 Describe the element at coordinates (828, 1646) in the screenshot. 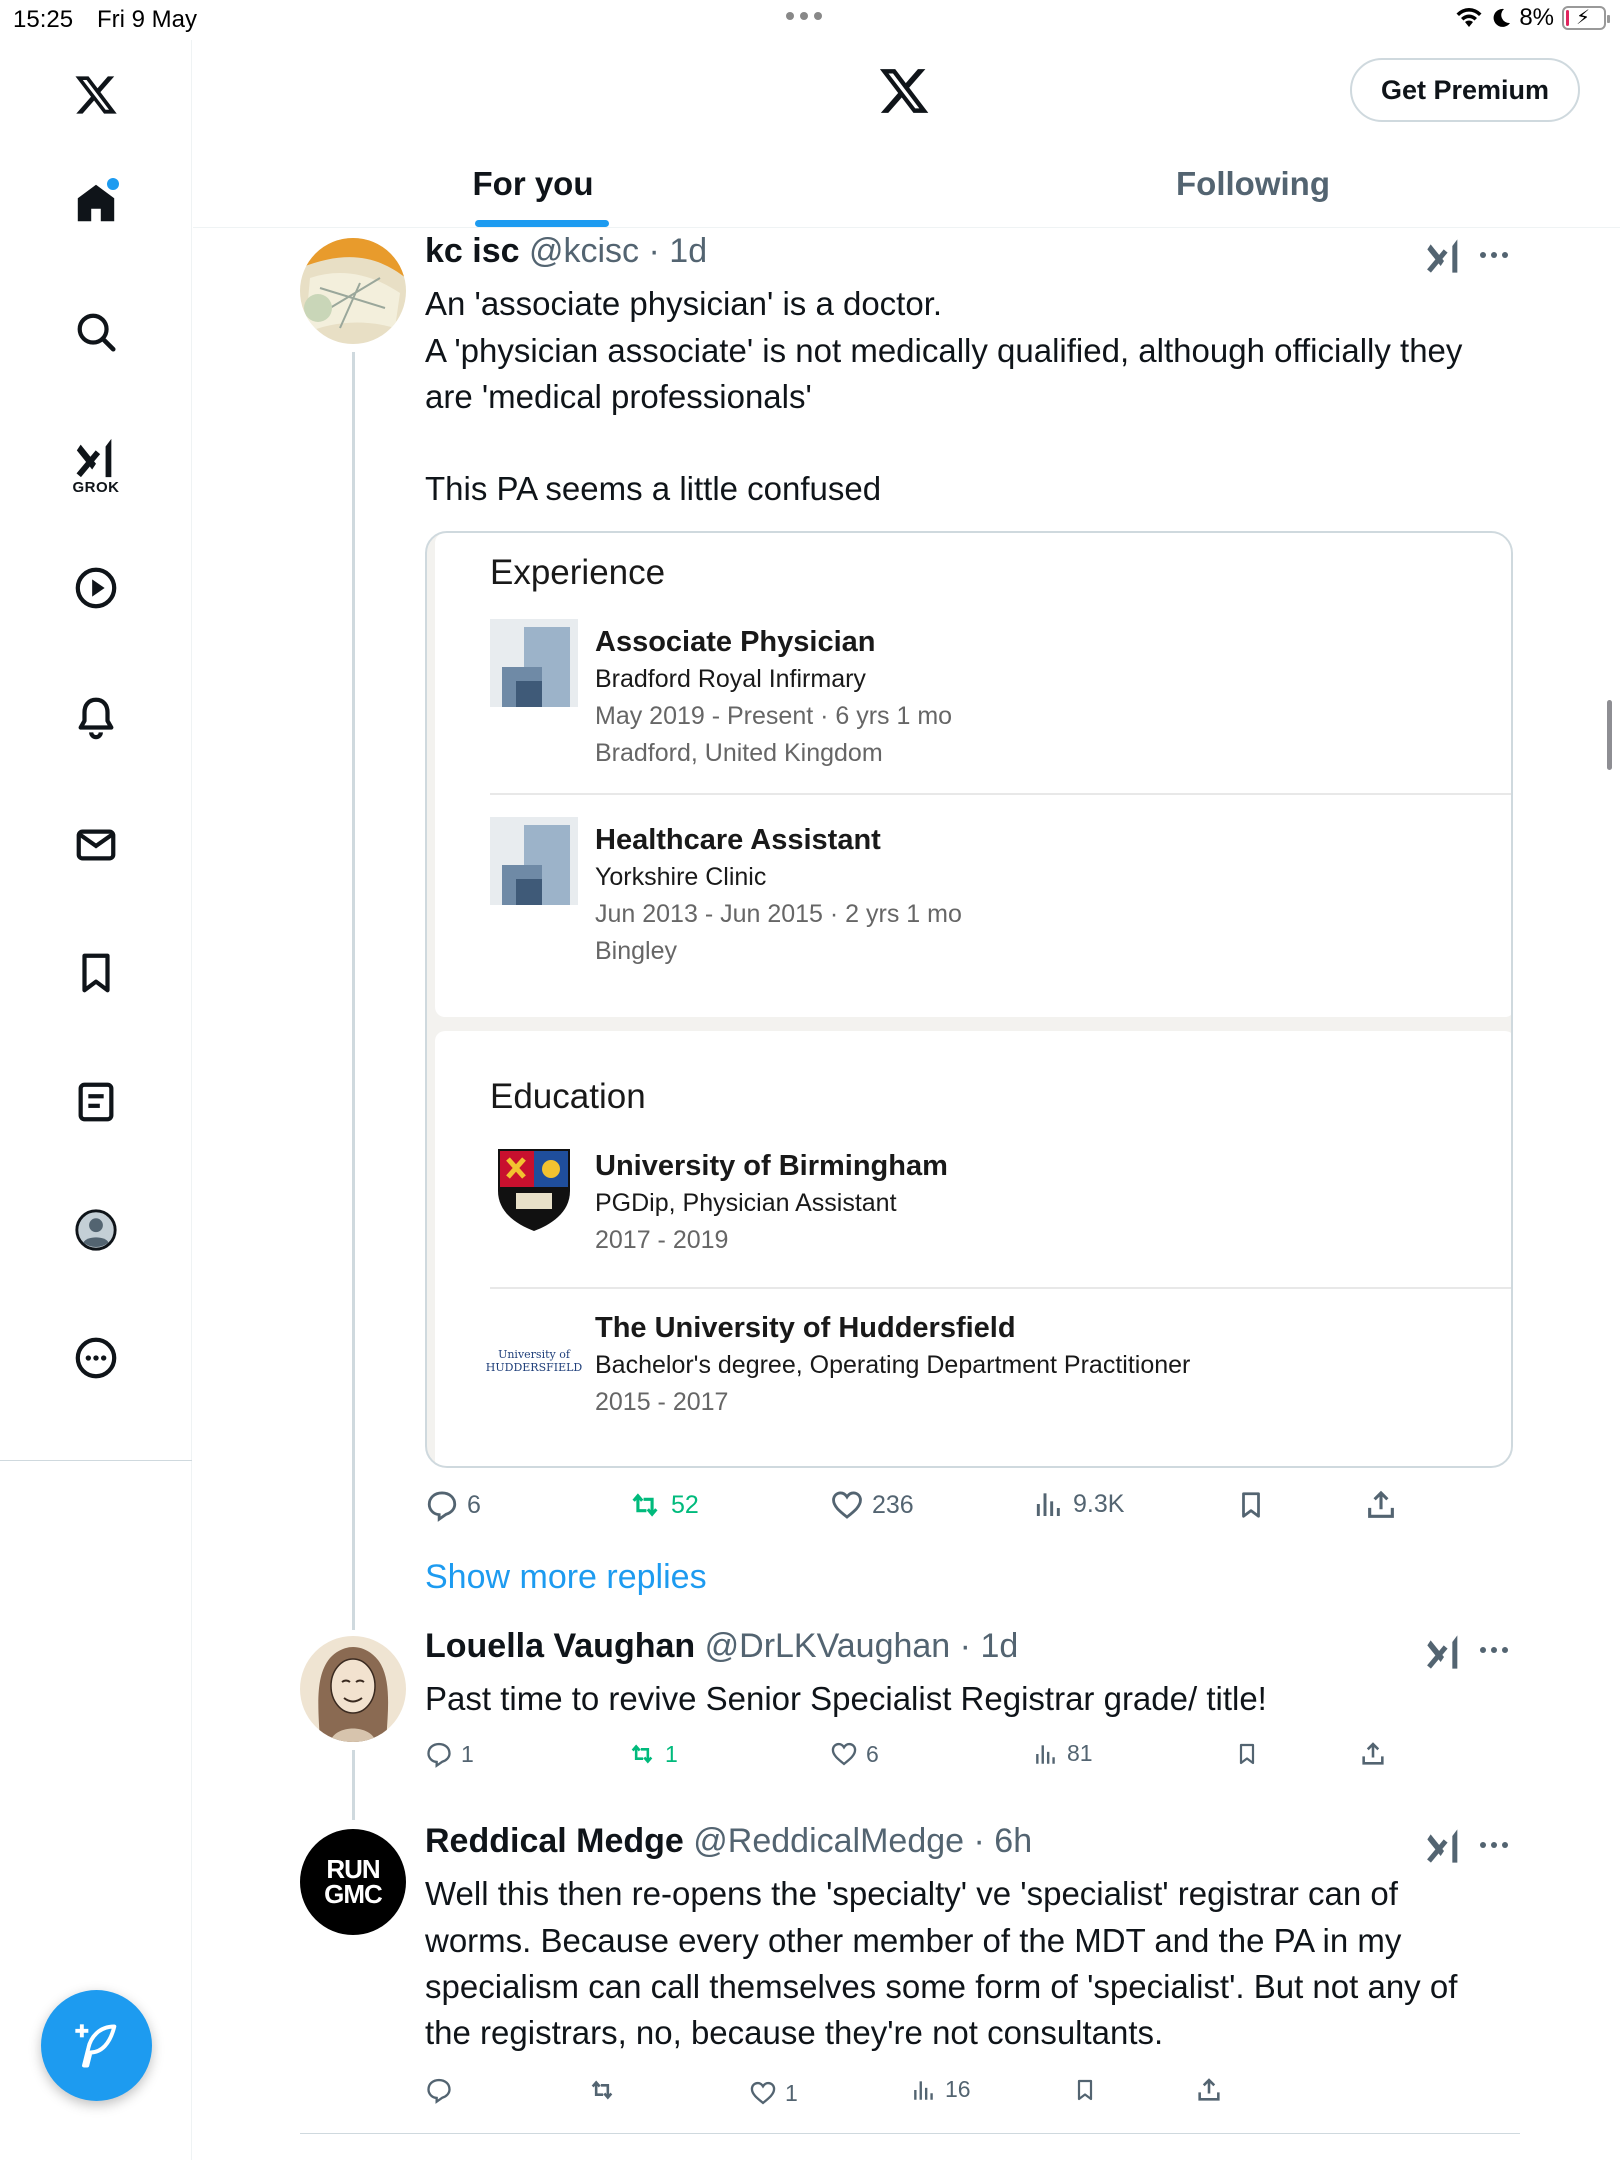

I see `author-handle: @DrLKVaughan` at that location.